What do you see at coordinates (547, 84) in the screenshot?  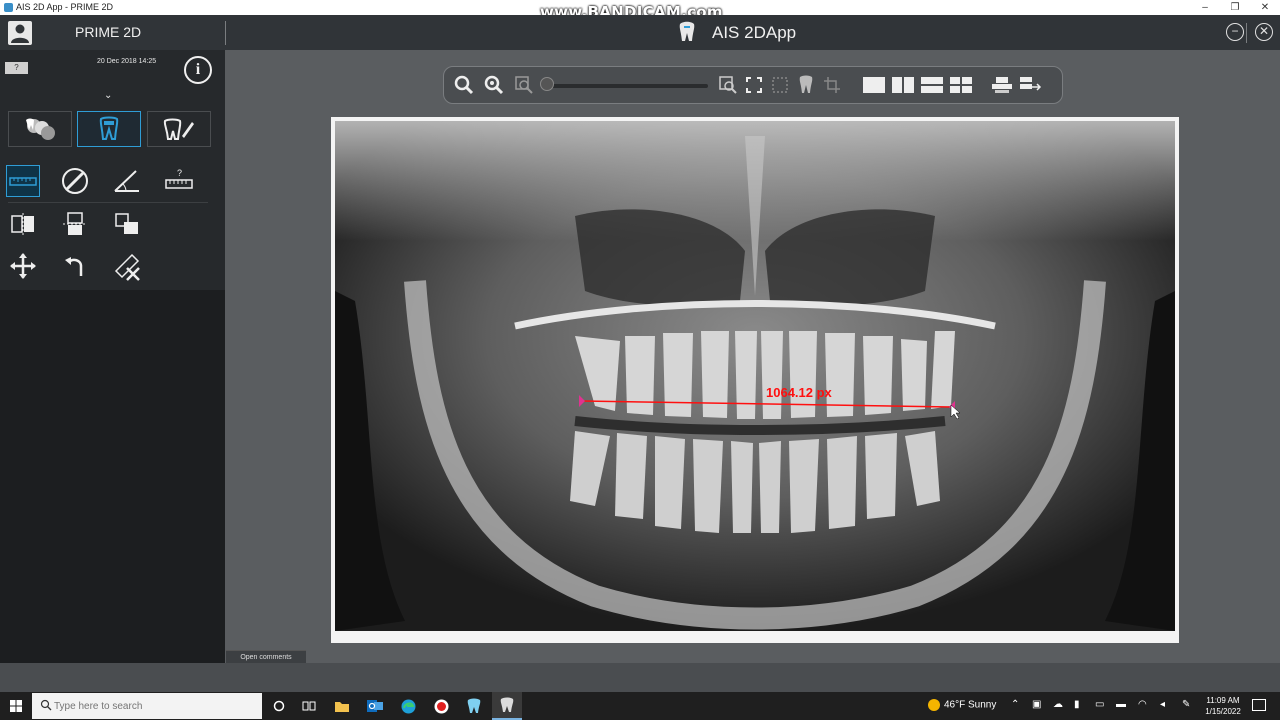 I see `zoom-slider-knob` at bounding box center [547, 84].